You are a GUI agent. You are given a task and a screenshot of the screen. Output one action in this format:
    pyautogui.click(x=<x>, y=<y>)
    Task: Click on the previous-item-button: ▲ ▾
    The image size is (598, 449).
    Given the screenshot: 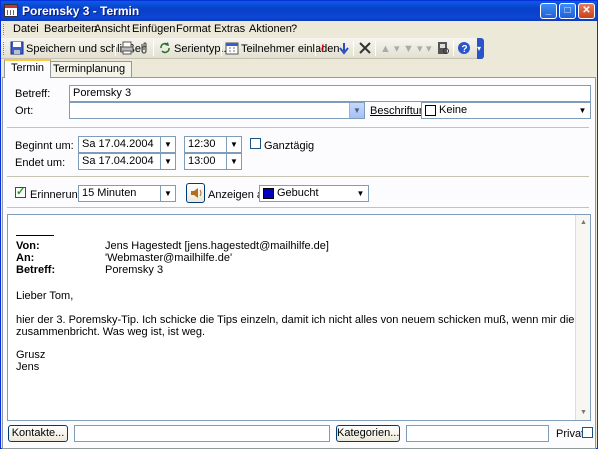 What is the action you would take?
    pyautogui.click(x=389, y=49)
    